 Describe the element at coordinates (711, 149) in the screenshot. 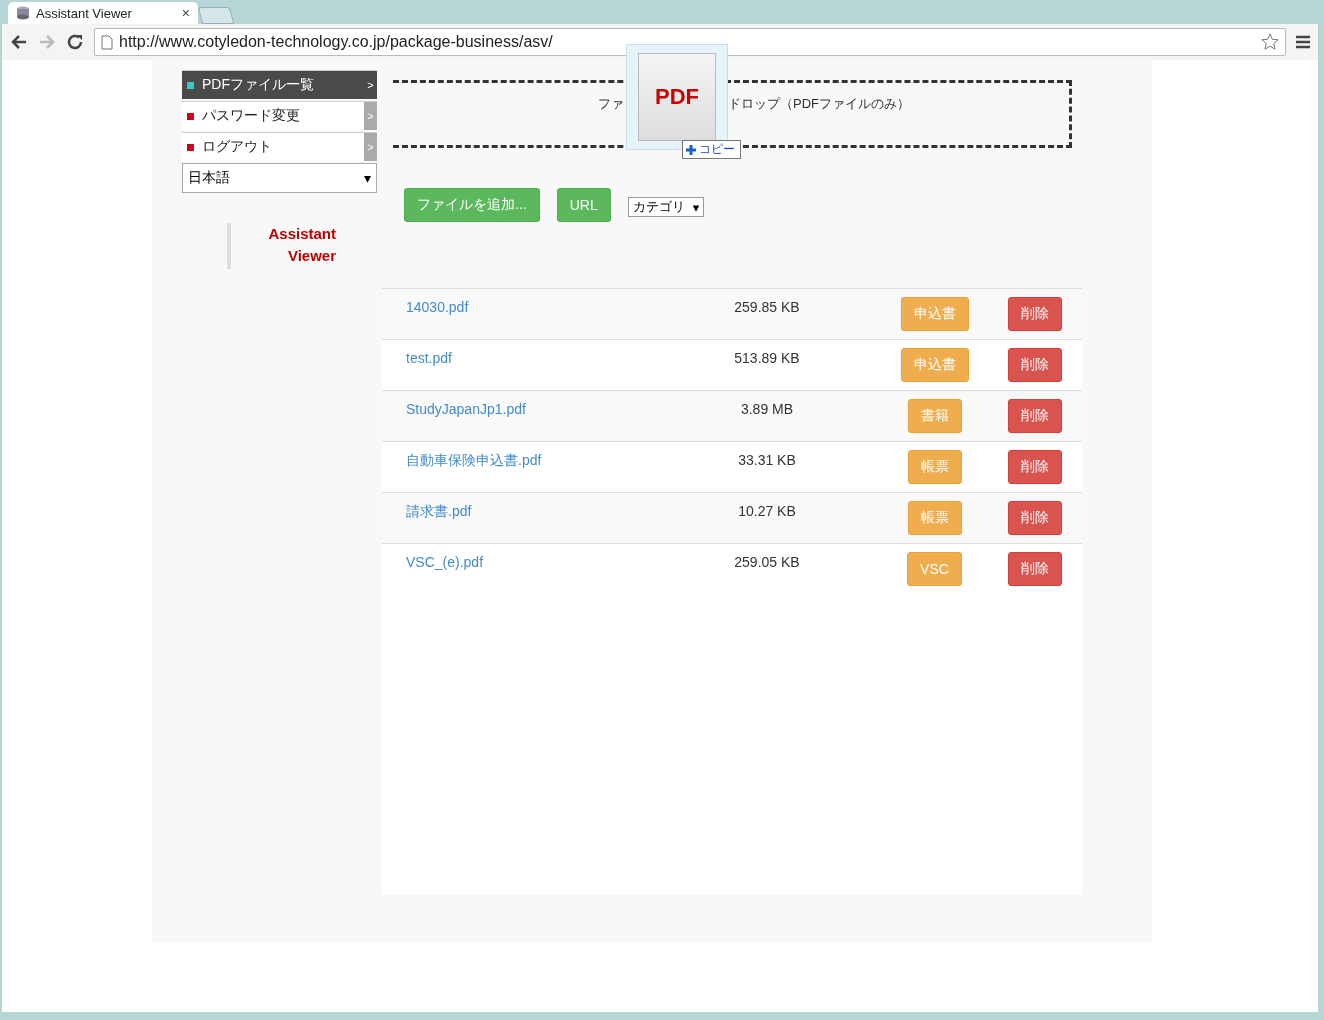

I see `copy-tooltip: コピー` at that location.